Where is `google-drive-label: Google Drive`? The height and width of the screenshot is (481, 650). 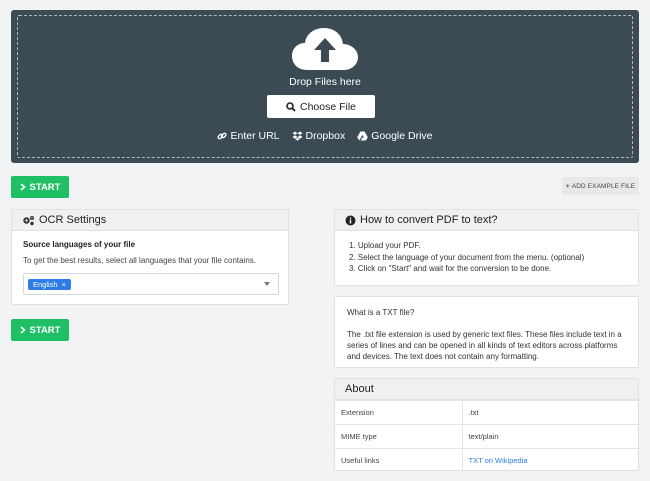 google-drive-label: Google Drive is located at coordinates (402, 136).